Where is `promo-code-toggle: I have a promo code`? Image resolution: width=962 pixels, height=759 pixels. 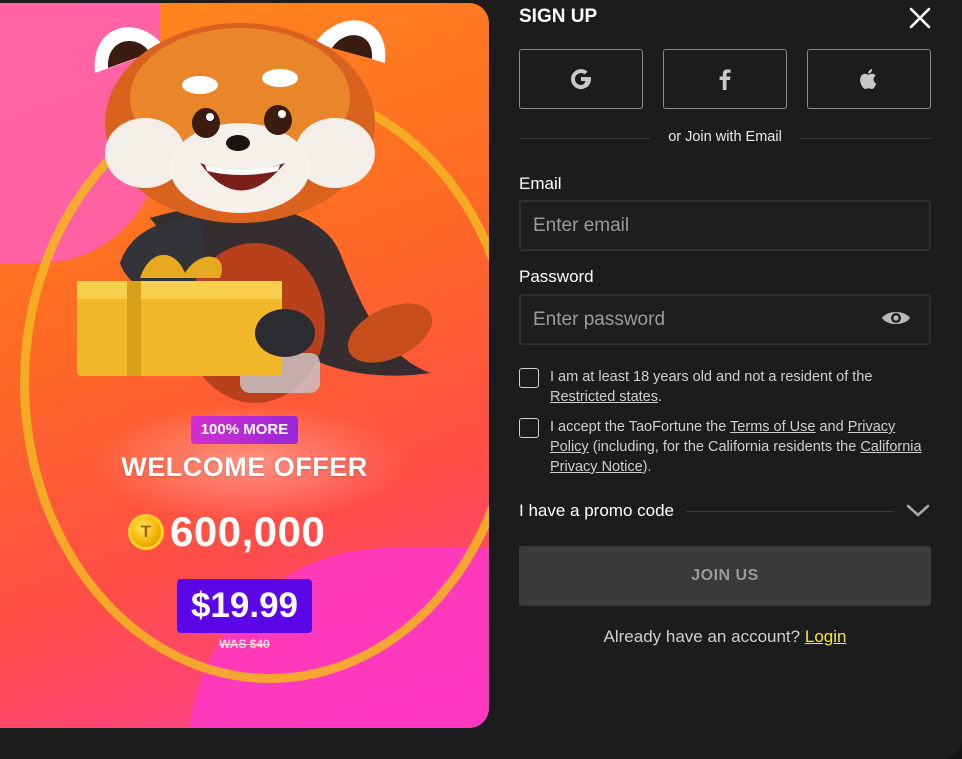 promo-code-toggle: I have a promo code is located at coordinates (725, 511).